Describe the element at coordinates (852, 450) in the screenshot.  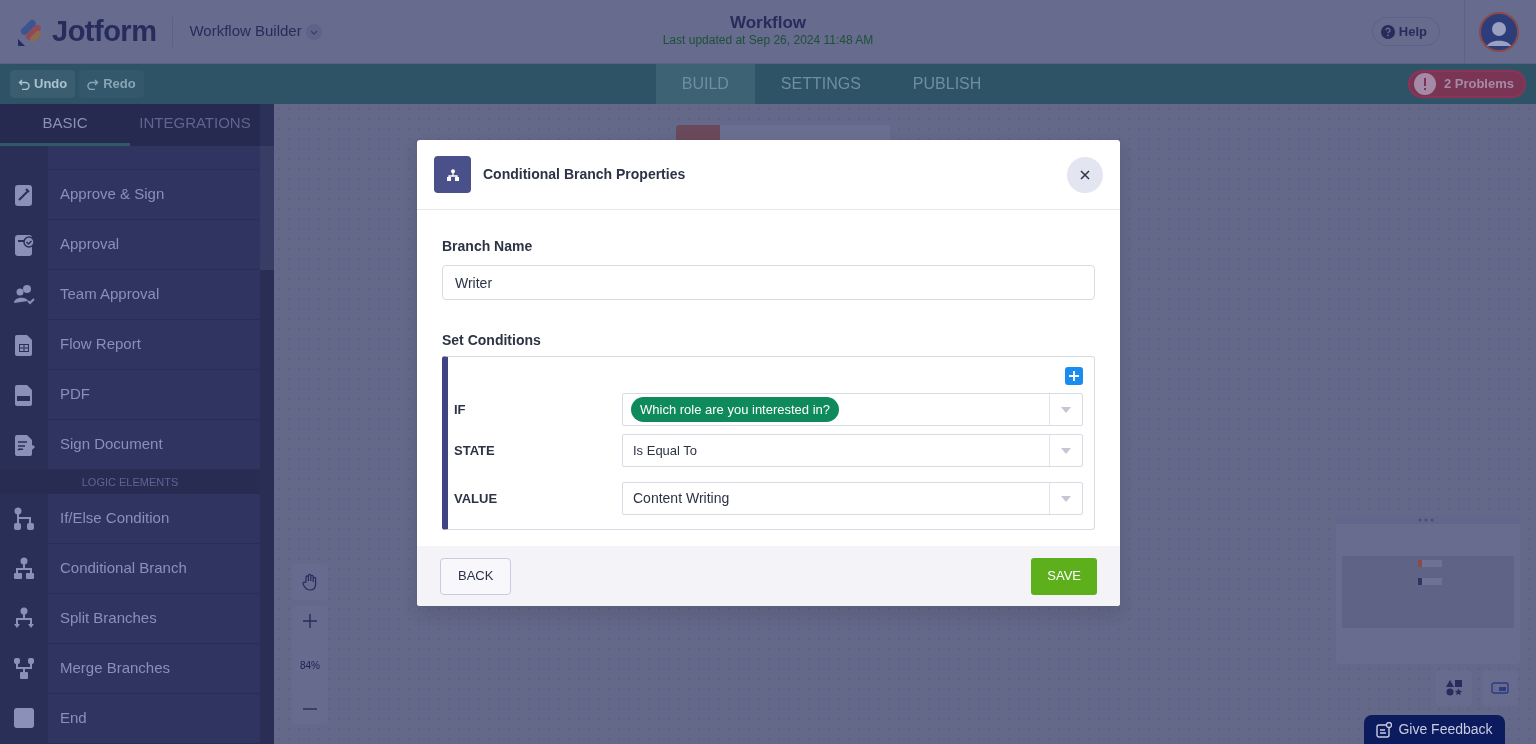
I see `dropdown-field: Is Equal To` at that location.